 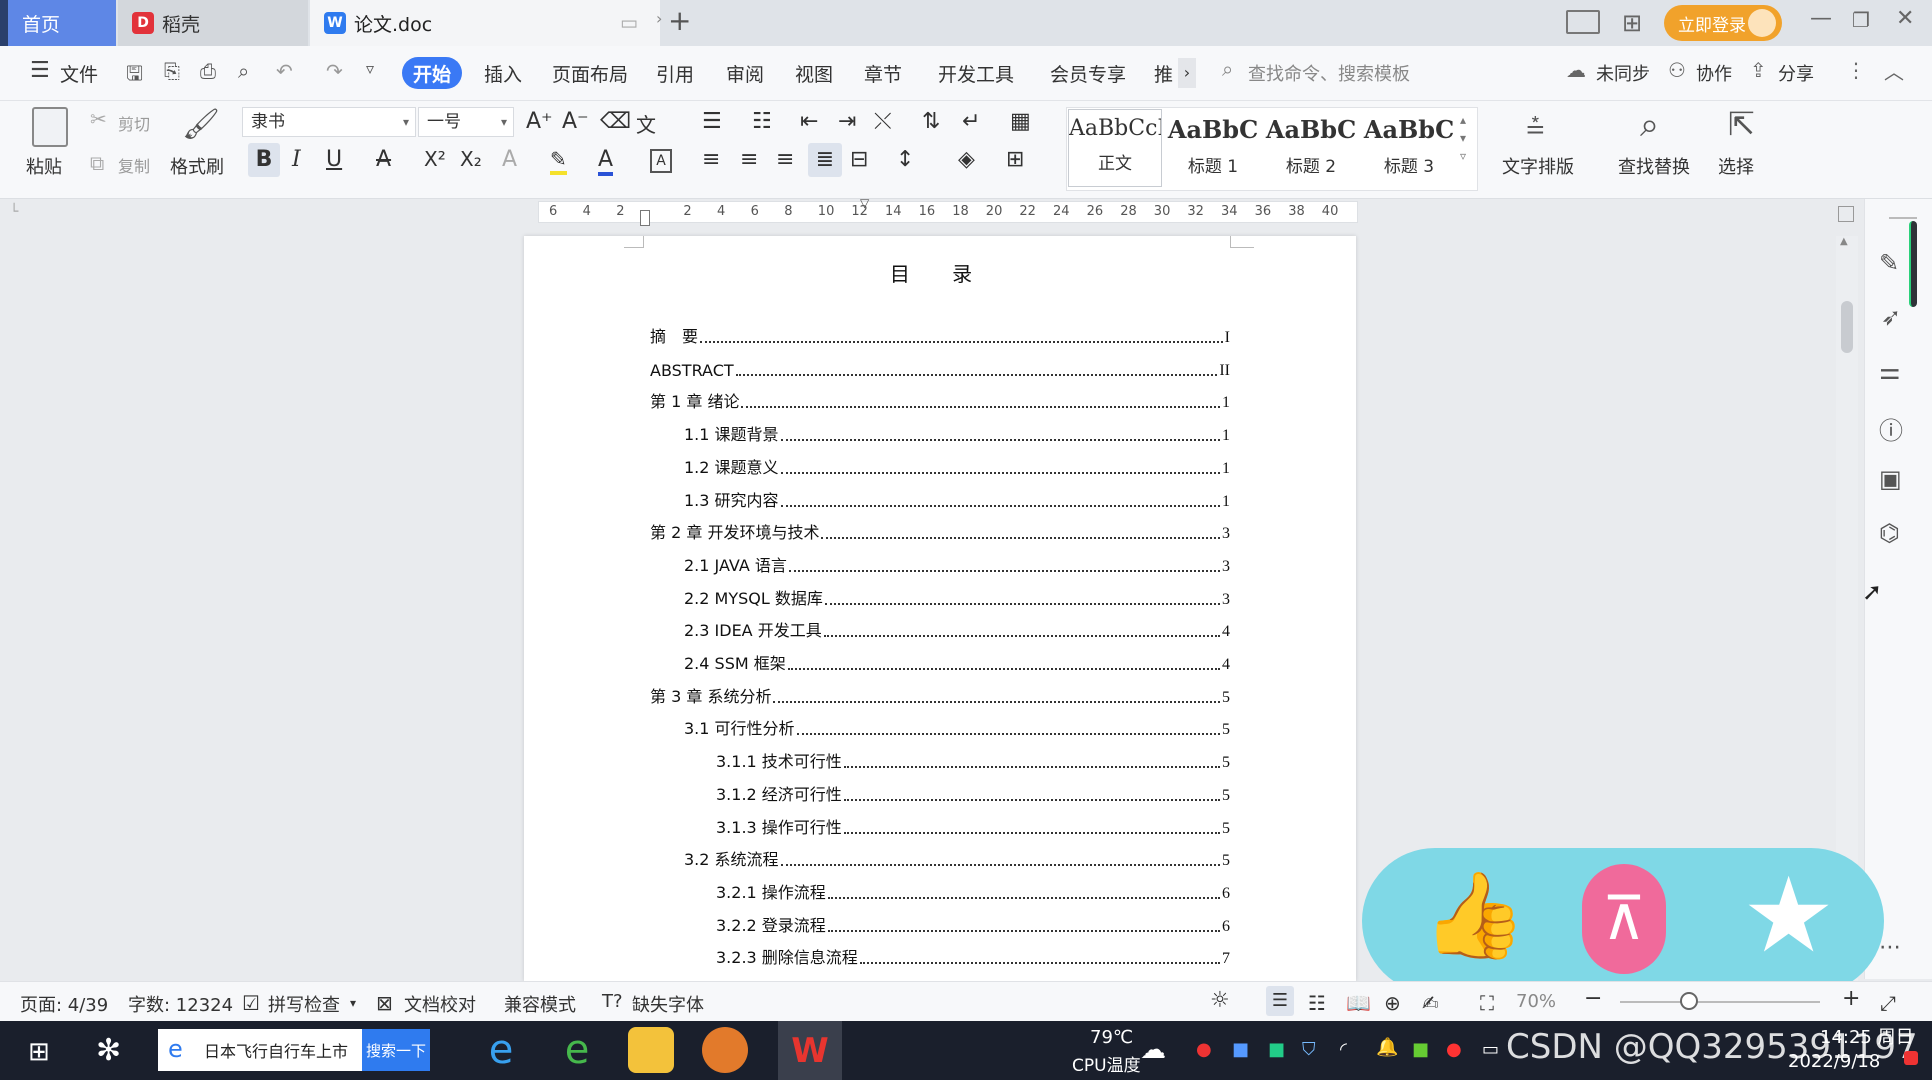 What do you see at coordinates (172, 71) in the screenshot?
I see `export-pdf-icon: ⎘` at bounding box center [172, 71].